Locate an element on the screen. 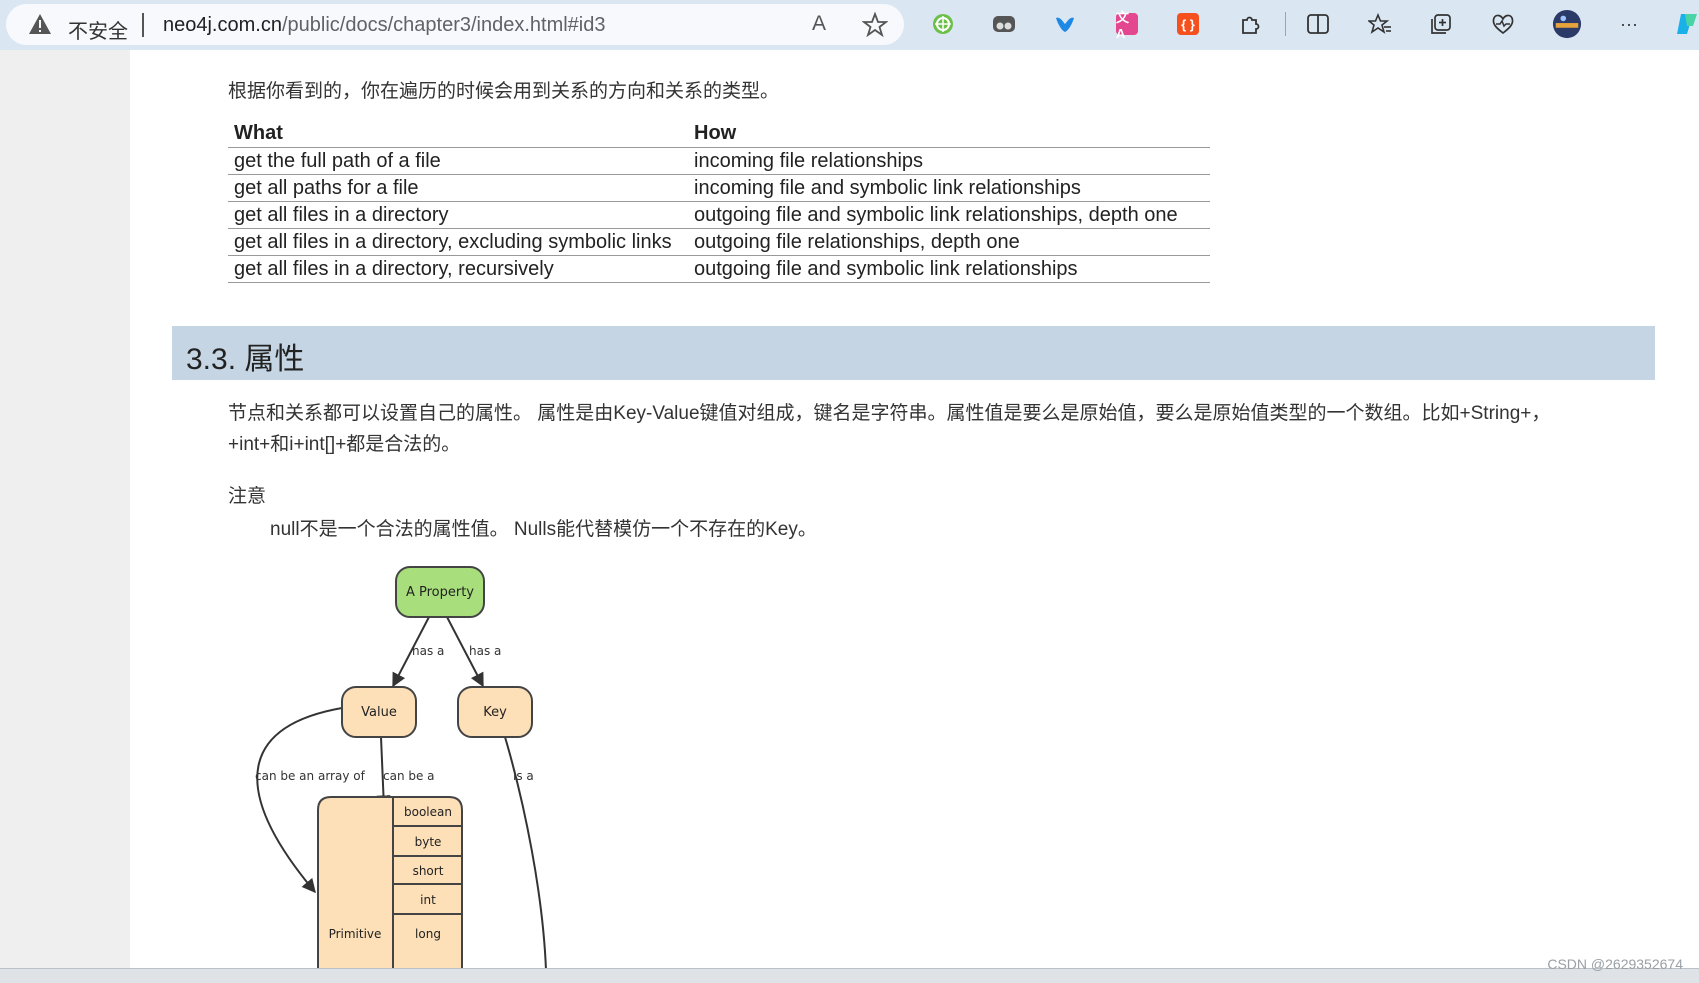 This screenshot has width=1699, height=983. note-text: null不是一个合法的属性值。 Nulls能代替模仿一个不存在的Key。 is located at coordinates (543, 529).